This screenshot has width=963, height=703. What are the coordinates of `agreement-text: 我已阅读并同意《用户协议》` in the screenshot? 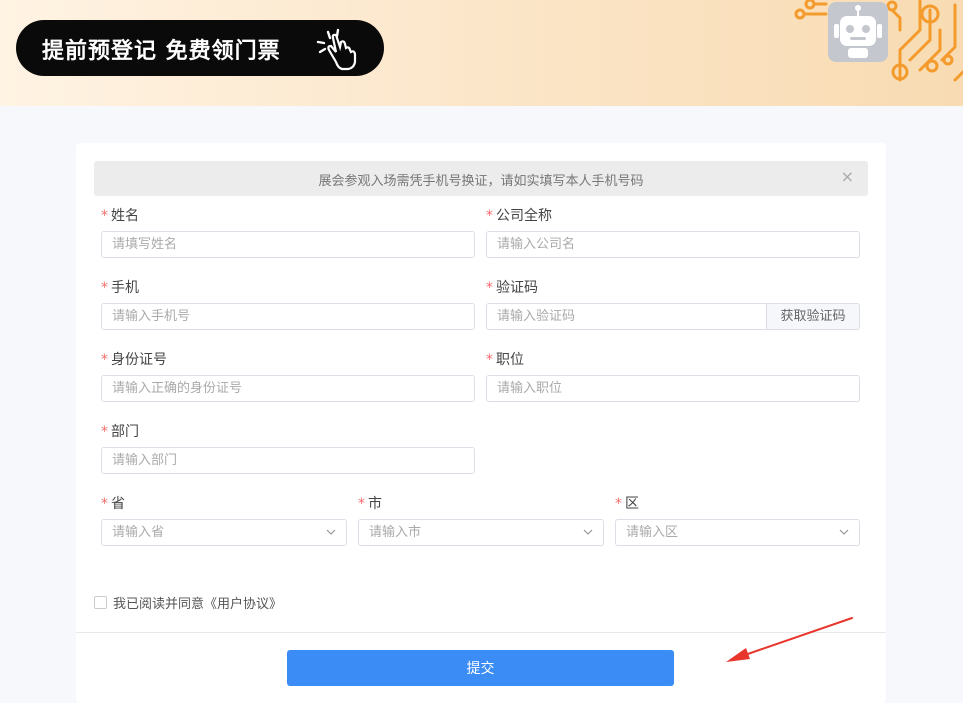 It's located at (197, 604).